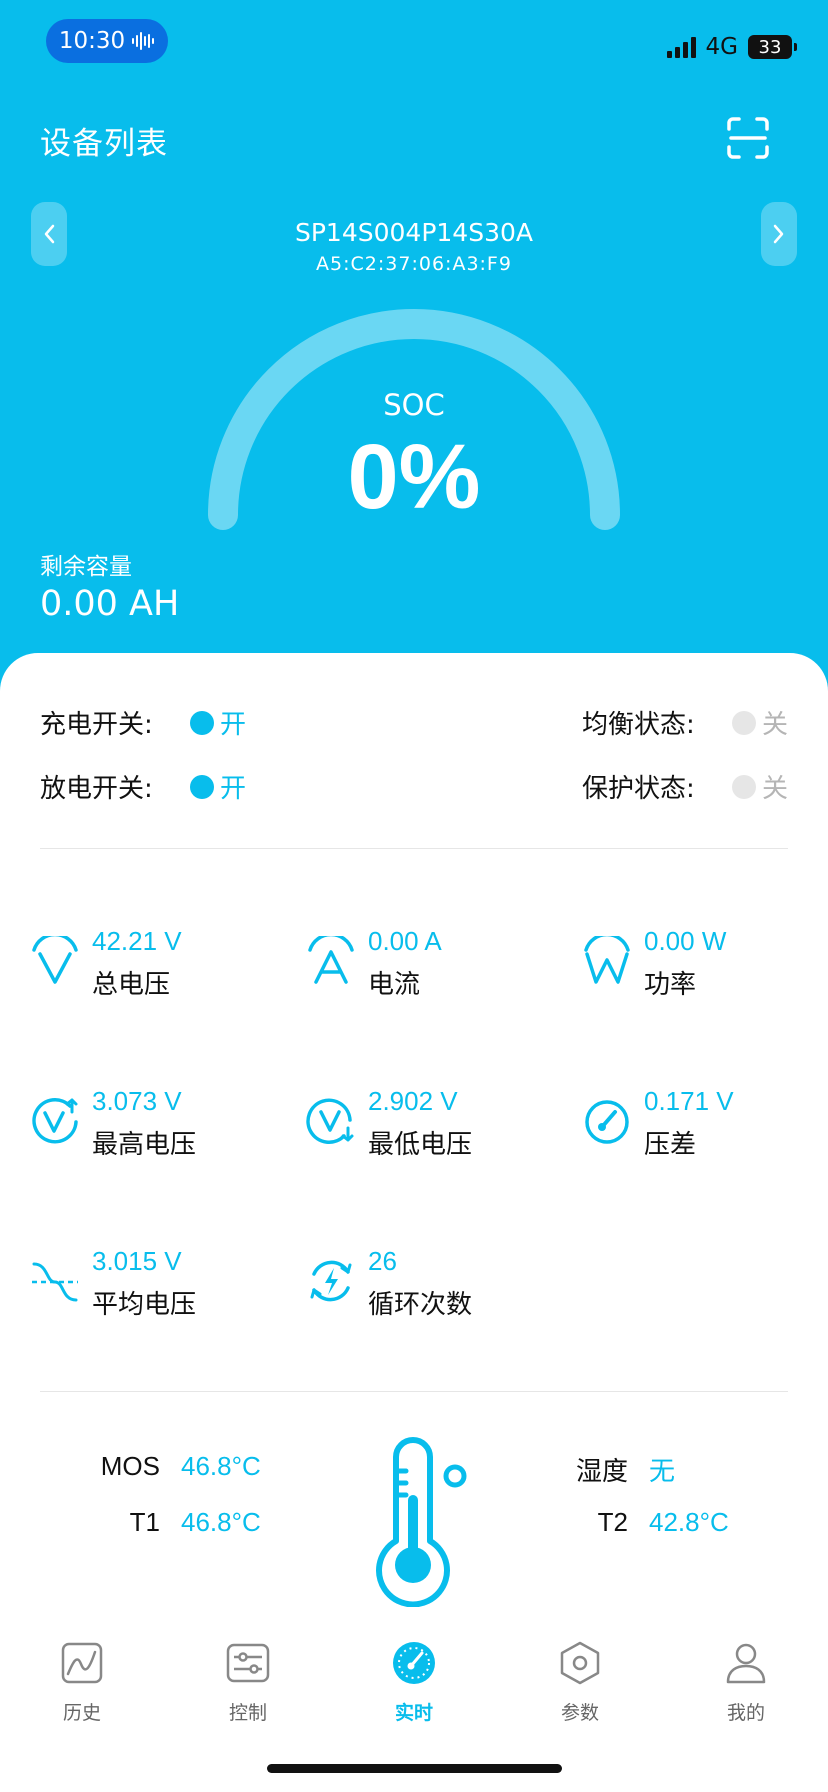 The image size is (828, 1792). What do you see at coordinates (689, 1522) in the screenshot?
I see `t2-temp-value: 42.8°C` at bounding box center [689, 1522].